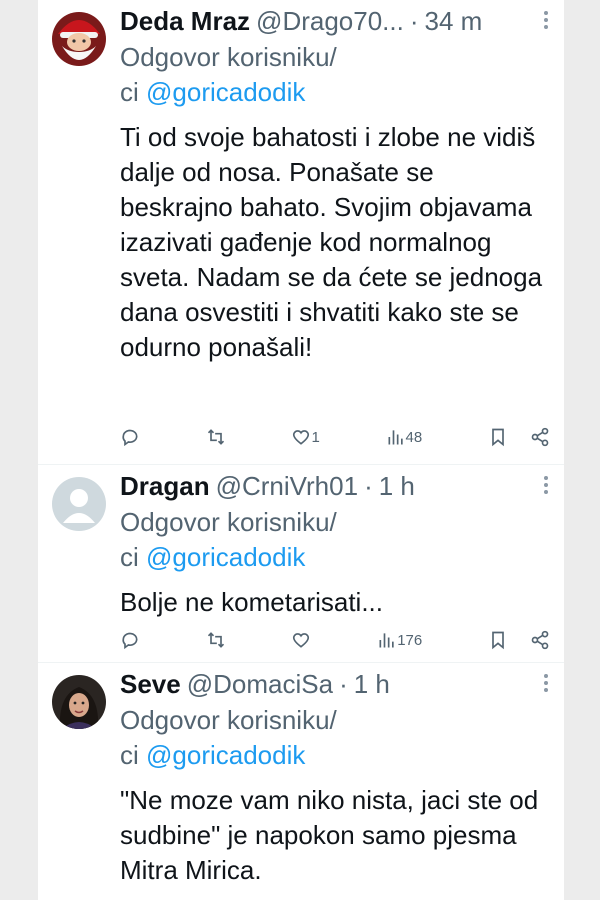 This screenshot has height=900, width=600. What do you see at coordinates (19, 450) in the screenshot?
I see `left-margin` at bounding box center [19, 450].